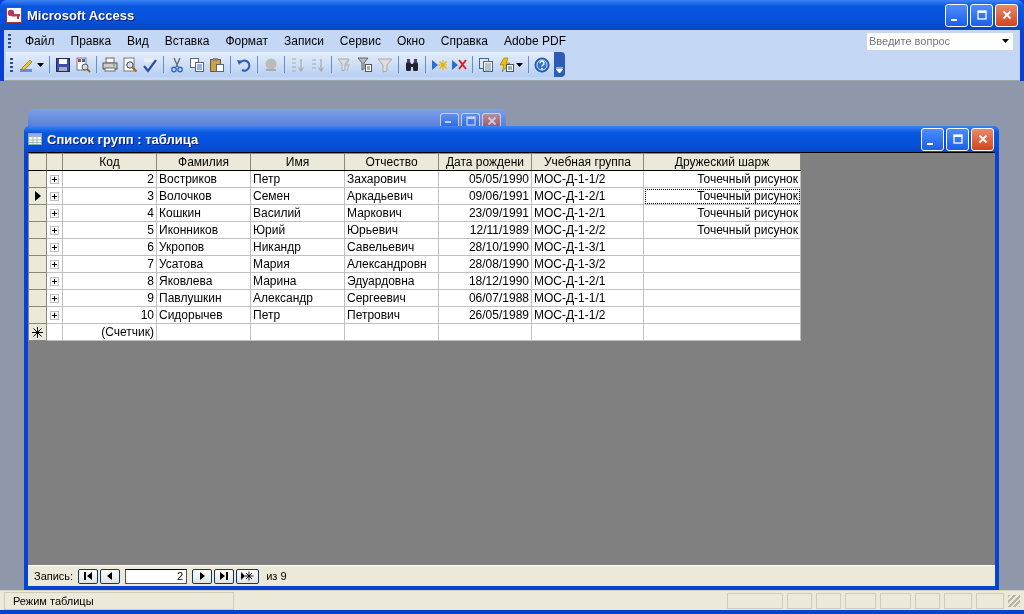  What do you see at coordinates (187, 41) in the screenshot?
I see `menu-item: Вставка` at bounding box center [187, 41].